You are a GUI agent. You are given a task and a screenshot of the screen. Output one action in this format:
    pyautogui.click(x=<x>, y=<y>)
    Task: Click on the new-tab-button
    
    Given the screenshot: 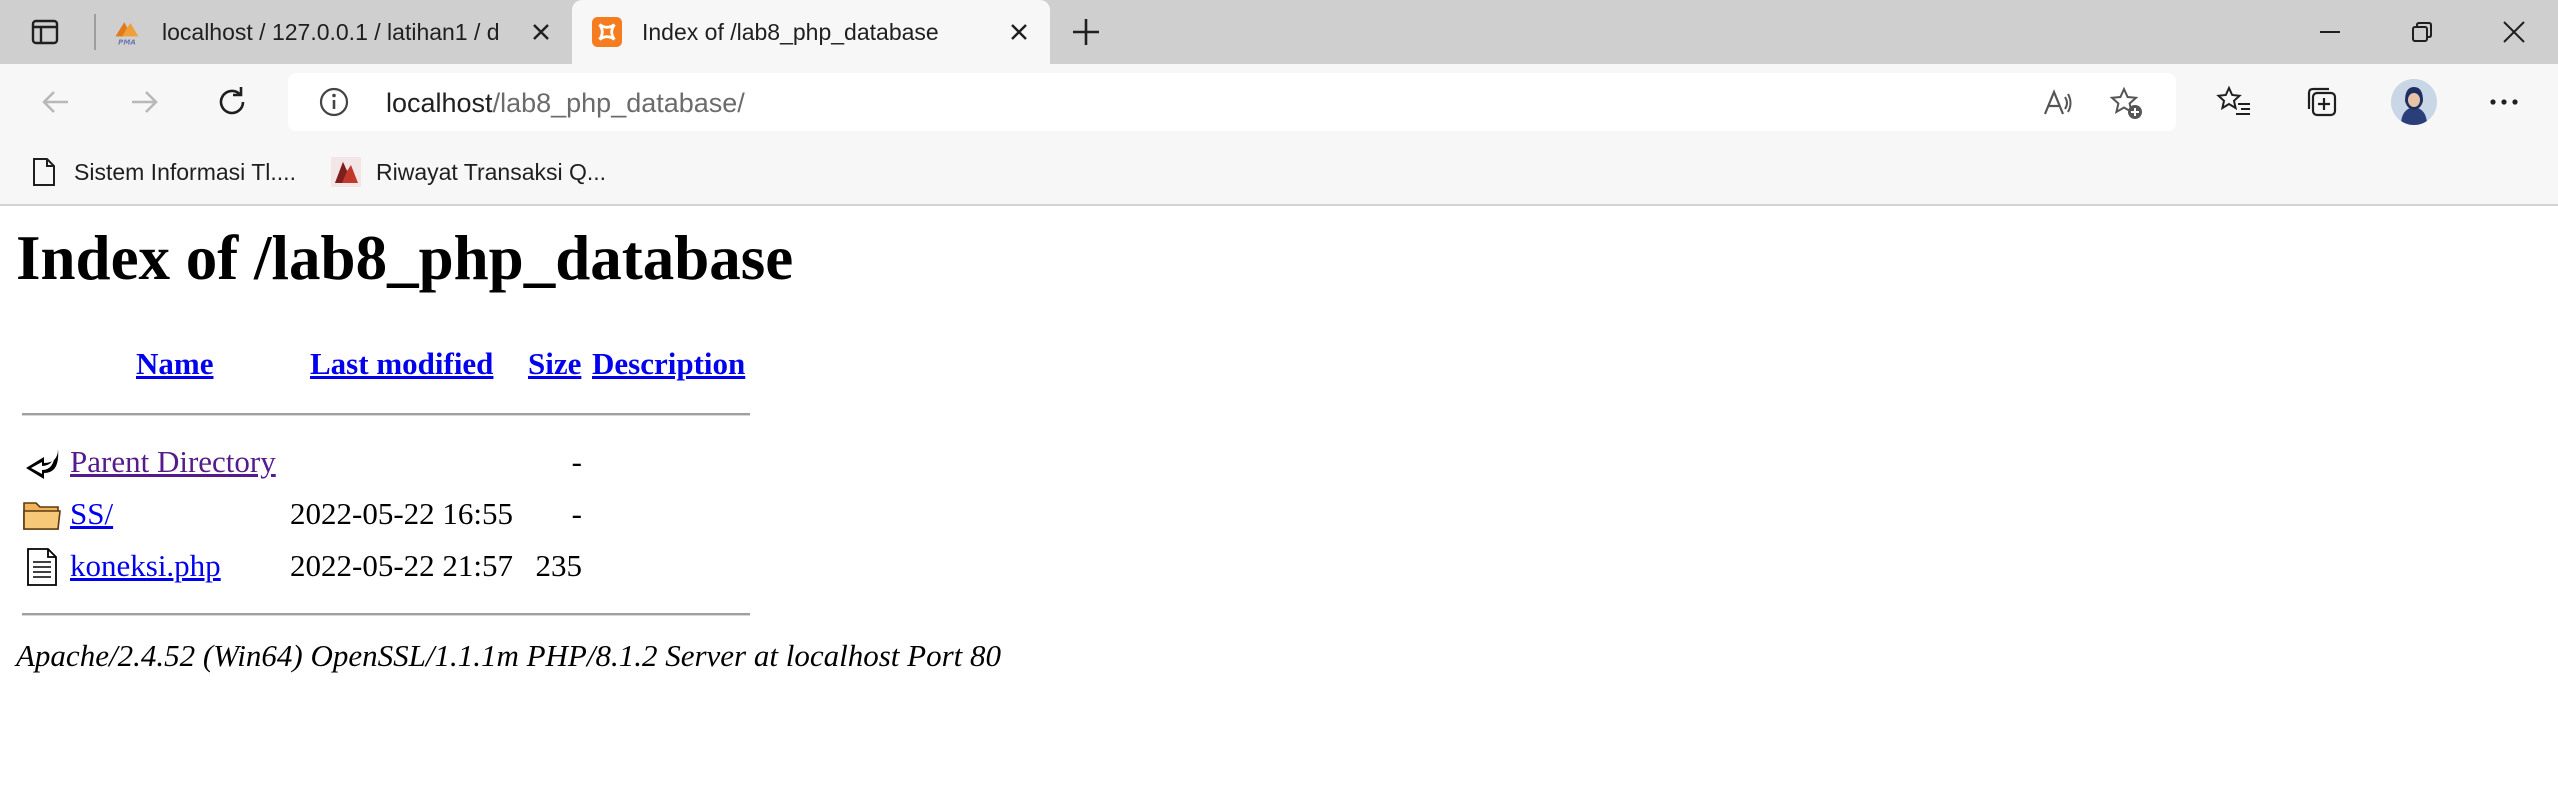 What is the action you would take?
    pyautogui.click(x=1086, y=32)
    